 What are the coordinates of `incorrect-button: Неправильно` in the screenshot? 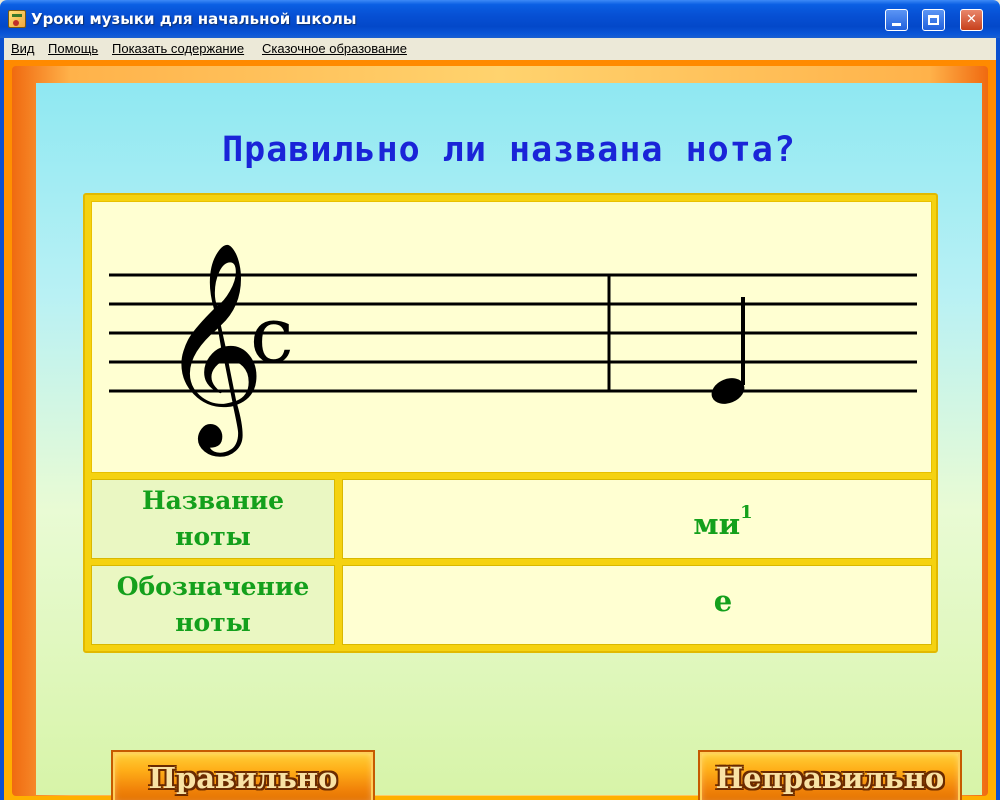 It's located at (830, 775).